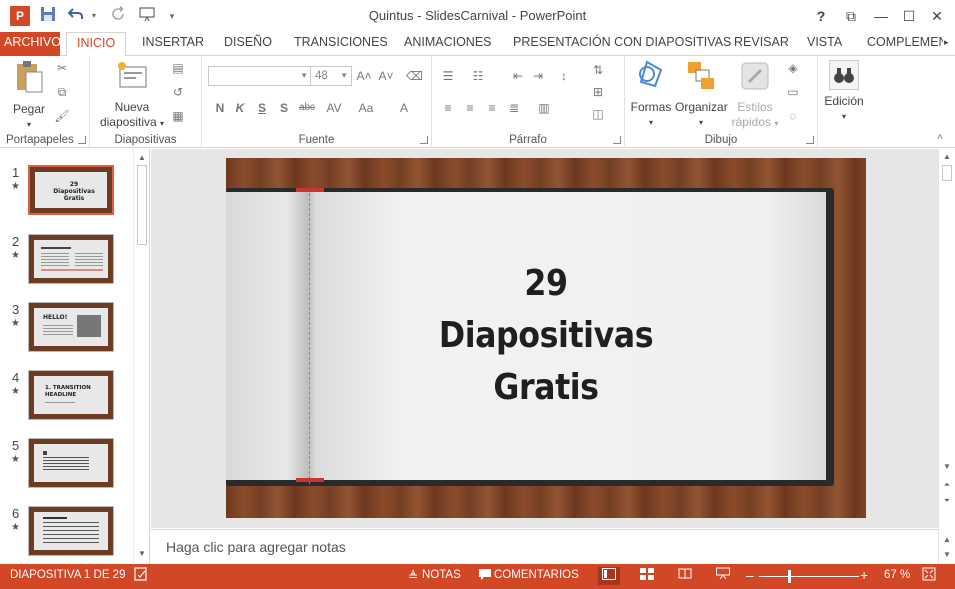 The width and height of the screenshot is (955, 589). What do you see at coordinates (904, 44) in the screenshot?
I see `tab-complementos: COMPLEMEN` at bounding box center [904, 44].